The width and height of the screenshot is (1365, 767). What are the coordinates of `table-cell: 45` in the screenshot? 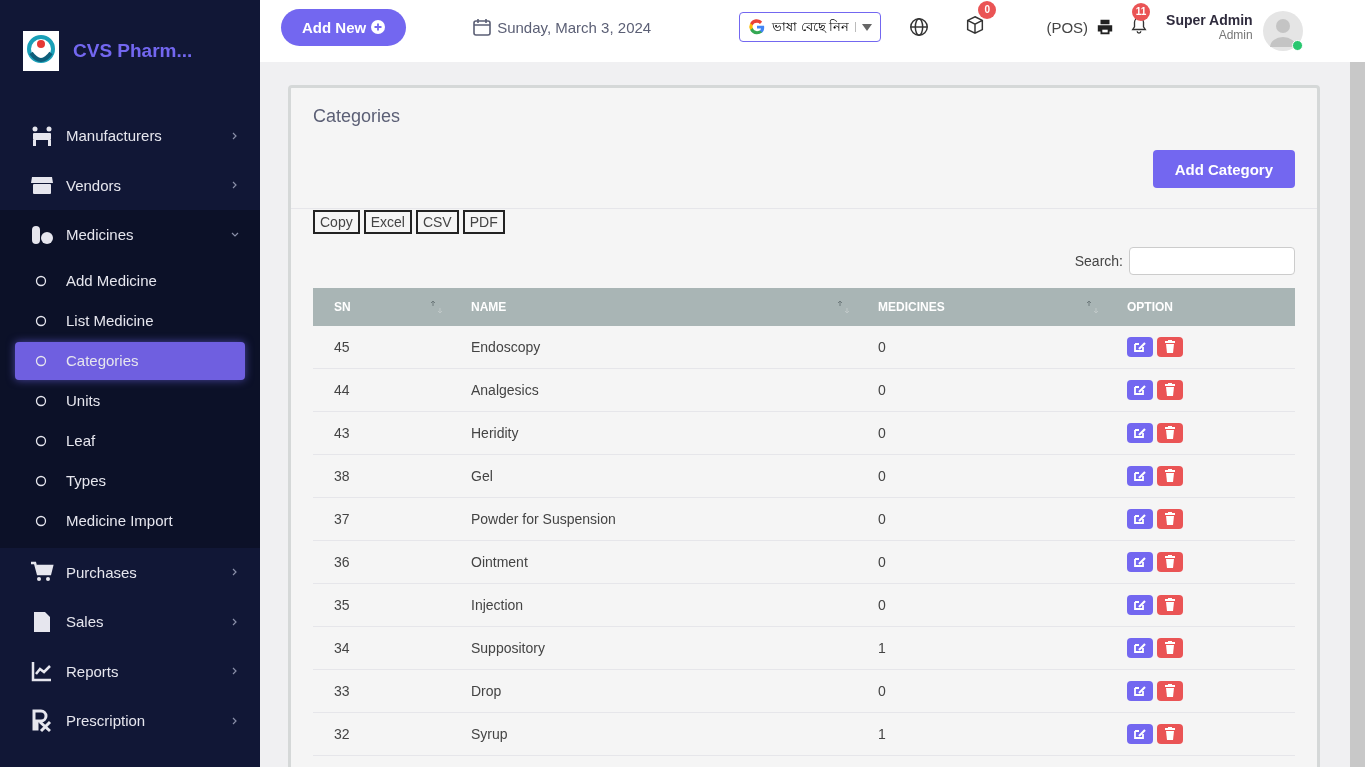 It's located at (381, 347).